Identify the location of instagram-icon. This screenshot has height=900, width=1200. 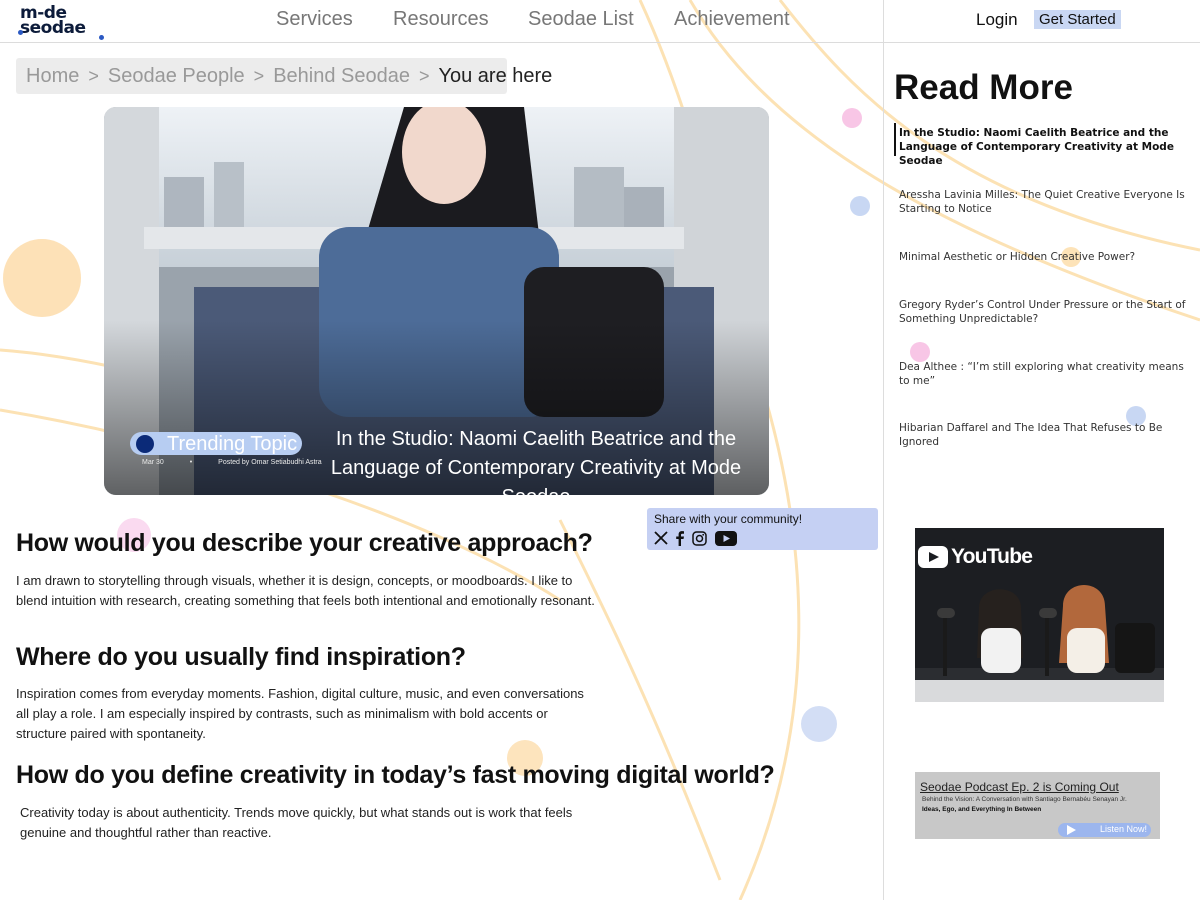
(699, 538).